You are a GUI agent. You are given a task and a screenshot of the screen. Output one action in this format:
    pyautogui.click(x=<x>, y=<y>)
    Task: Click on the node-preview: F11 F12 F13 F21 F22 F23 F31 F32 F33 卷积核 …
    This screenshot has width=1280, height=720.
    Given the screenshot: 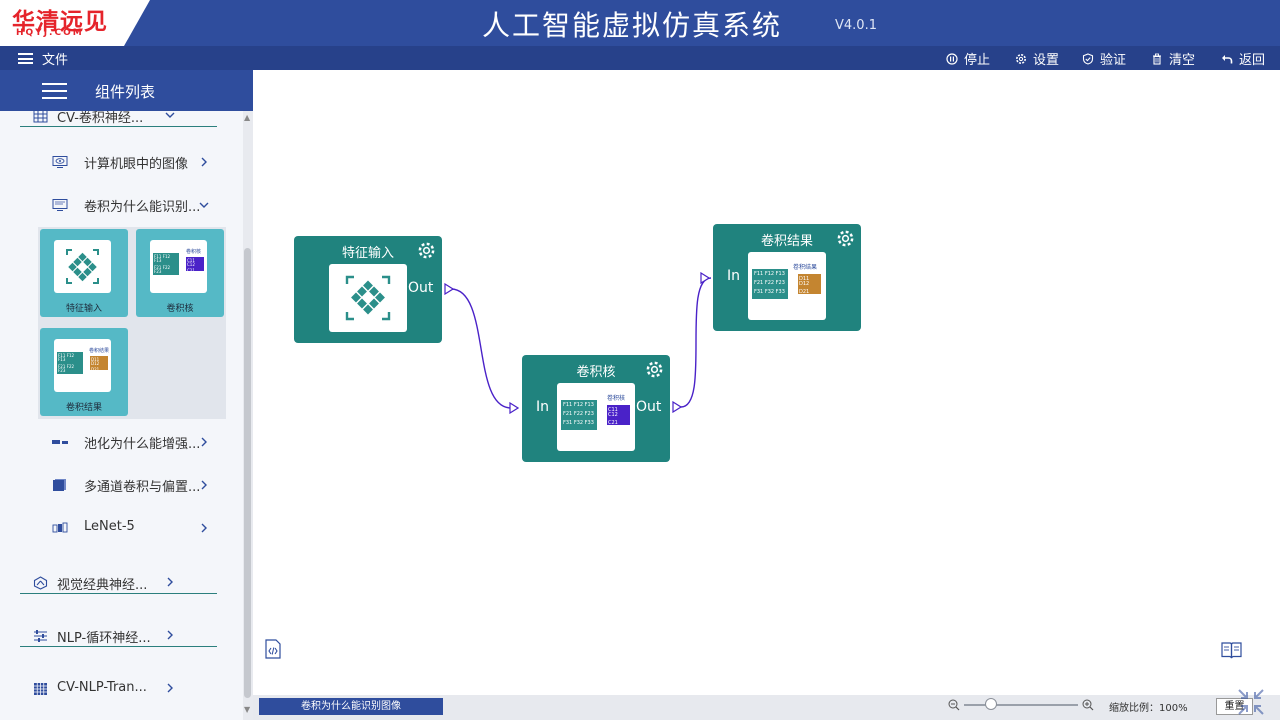 What is the action you would take?
    pyautogui.click(x=596, y=417)
    